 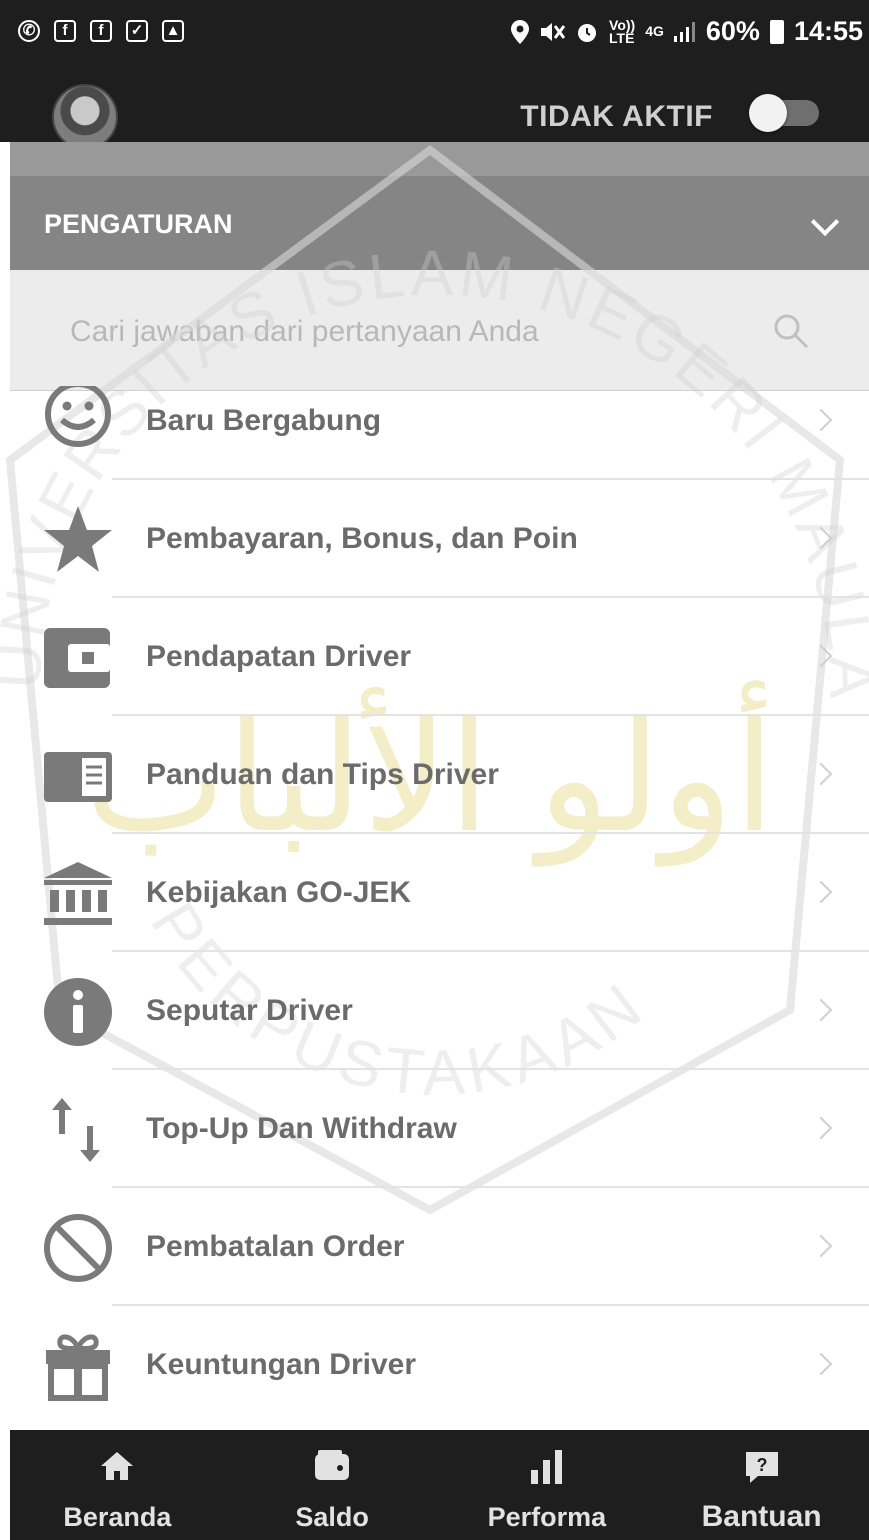 What do you see at coordinates (332, 1485) in the screenshot?
I see `nav-saldo: Saldo` at bounding box center [332, 1485].